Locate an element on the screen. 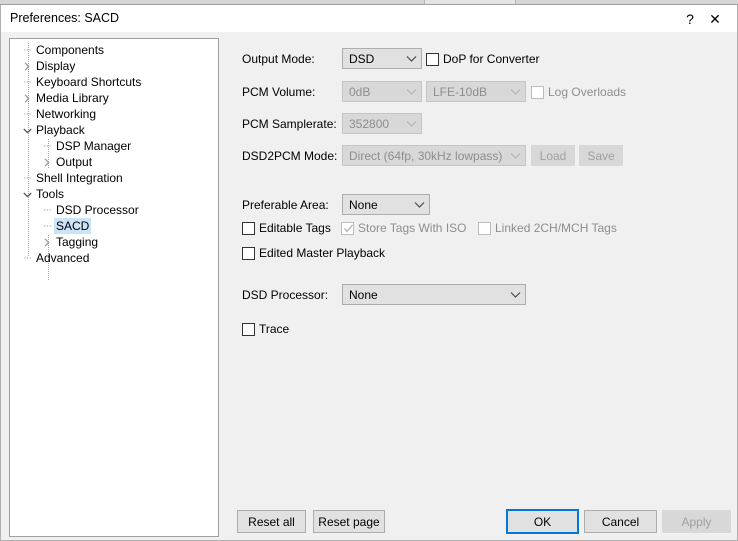 This screenshot has height=541, width=738. edited-master-playback-label: Edited Master Playback is located at coordinates (322, 252).